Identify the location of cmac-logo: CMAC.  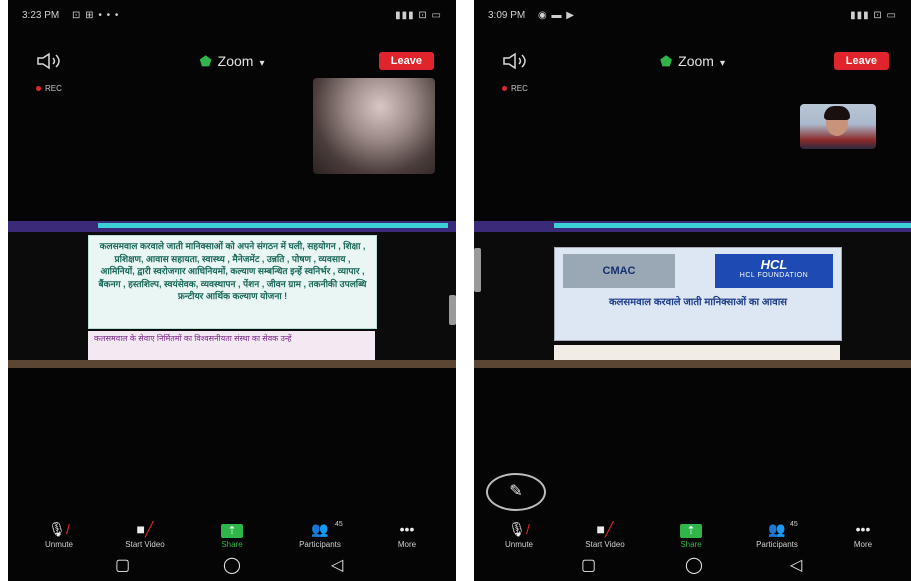
(619, 271).